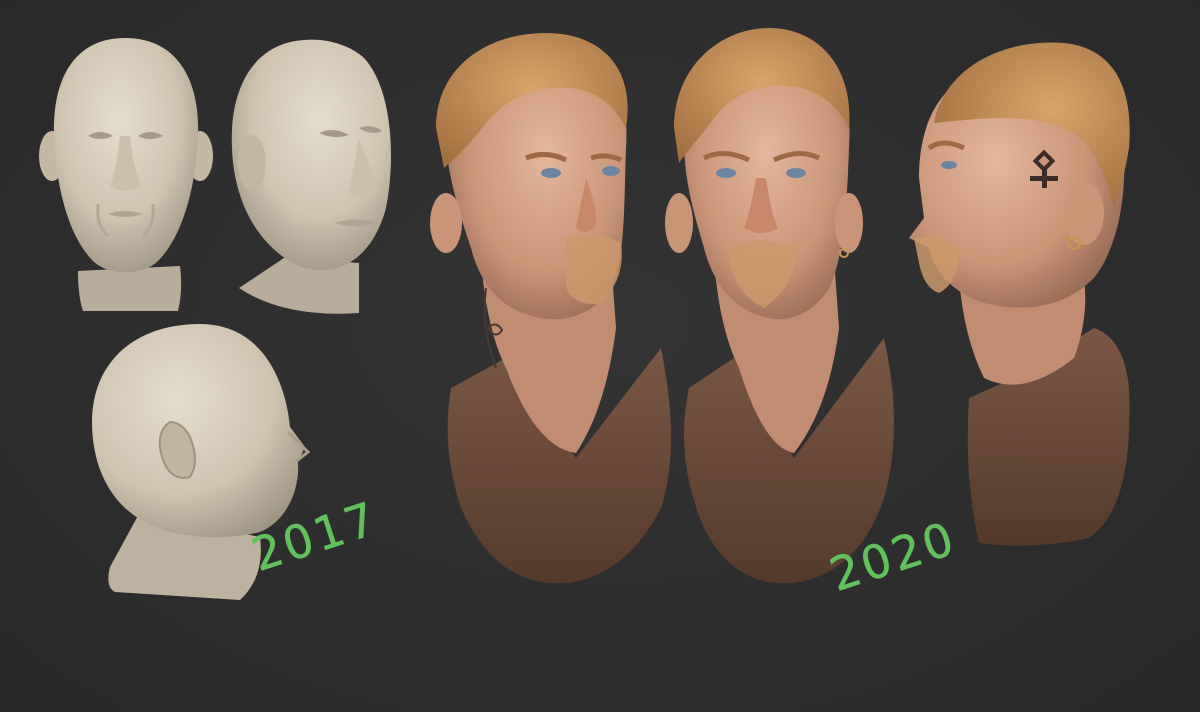 The height and width of the screenshot is (712, 1200). Describe the element at coordinates (314, 178) in the screenshot. I see `clay-head-three-quarter-2017` at that location.